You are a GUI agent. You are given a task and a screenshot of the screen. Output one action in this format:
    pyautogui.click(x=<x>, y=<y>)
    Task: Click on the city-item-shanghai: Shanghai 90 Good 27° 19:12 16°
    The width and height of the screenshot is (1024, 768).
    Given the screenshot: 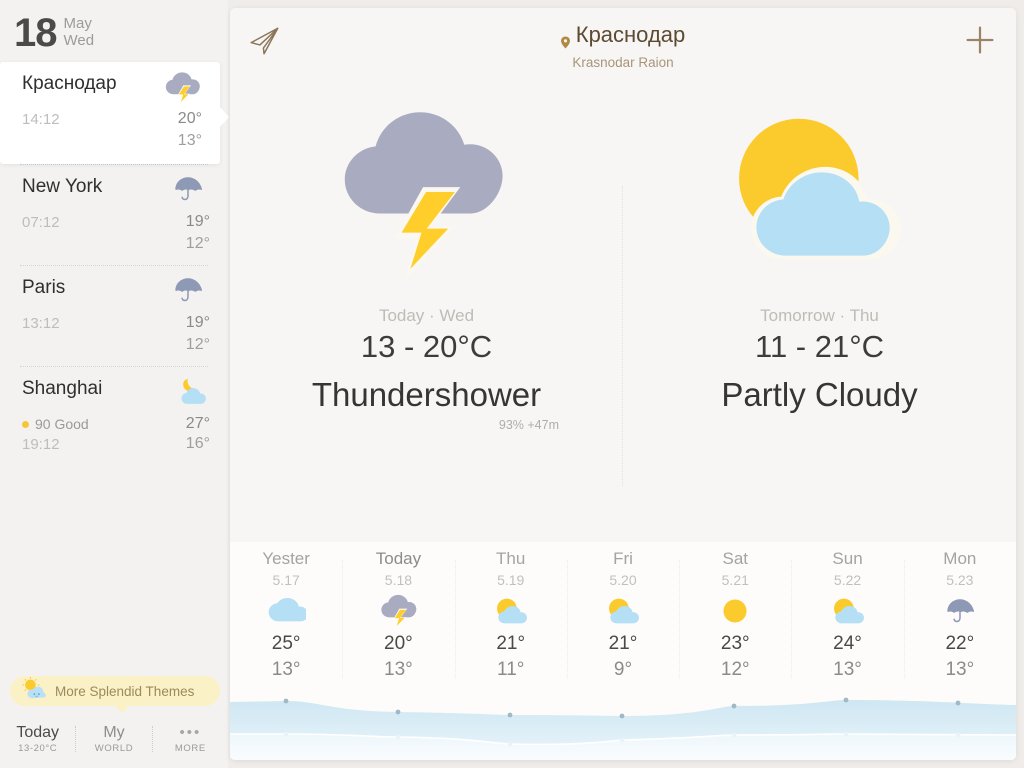 What is the action you would take?
    pyautogui.click(x=114, y=417)
    